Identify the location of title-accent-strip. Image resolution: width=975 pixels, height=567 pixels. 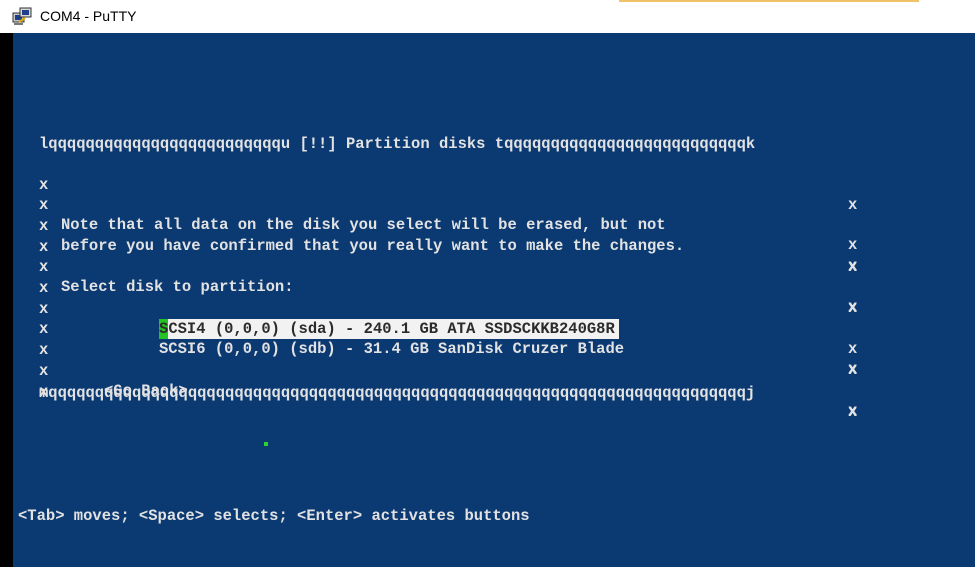
(769, 1).